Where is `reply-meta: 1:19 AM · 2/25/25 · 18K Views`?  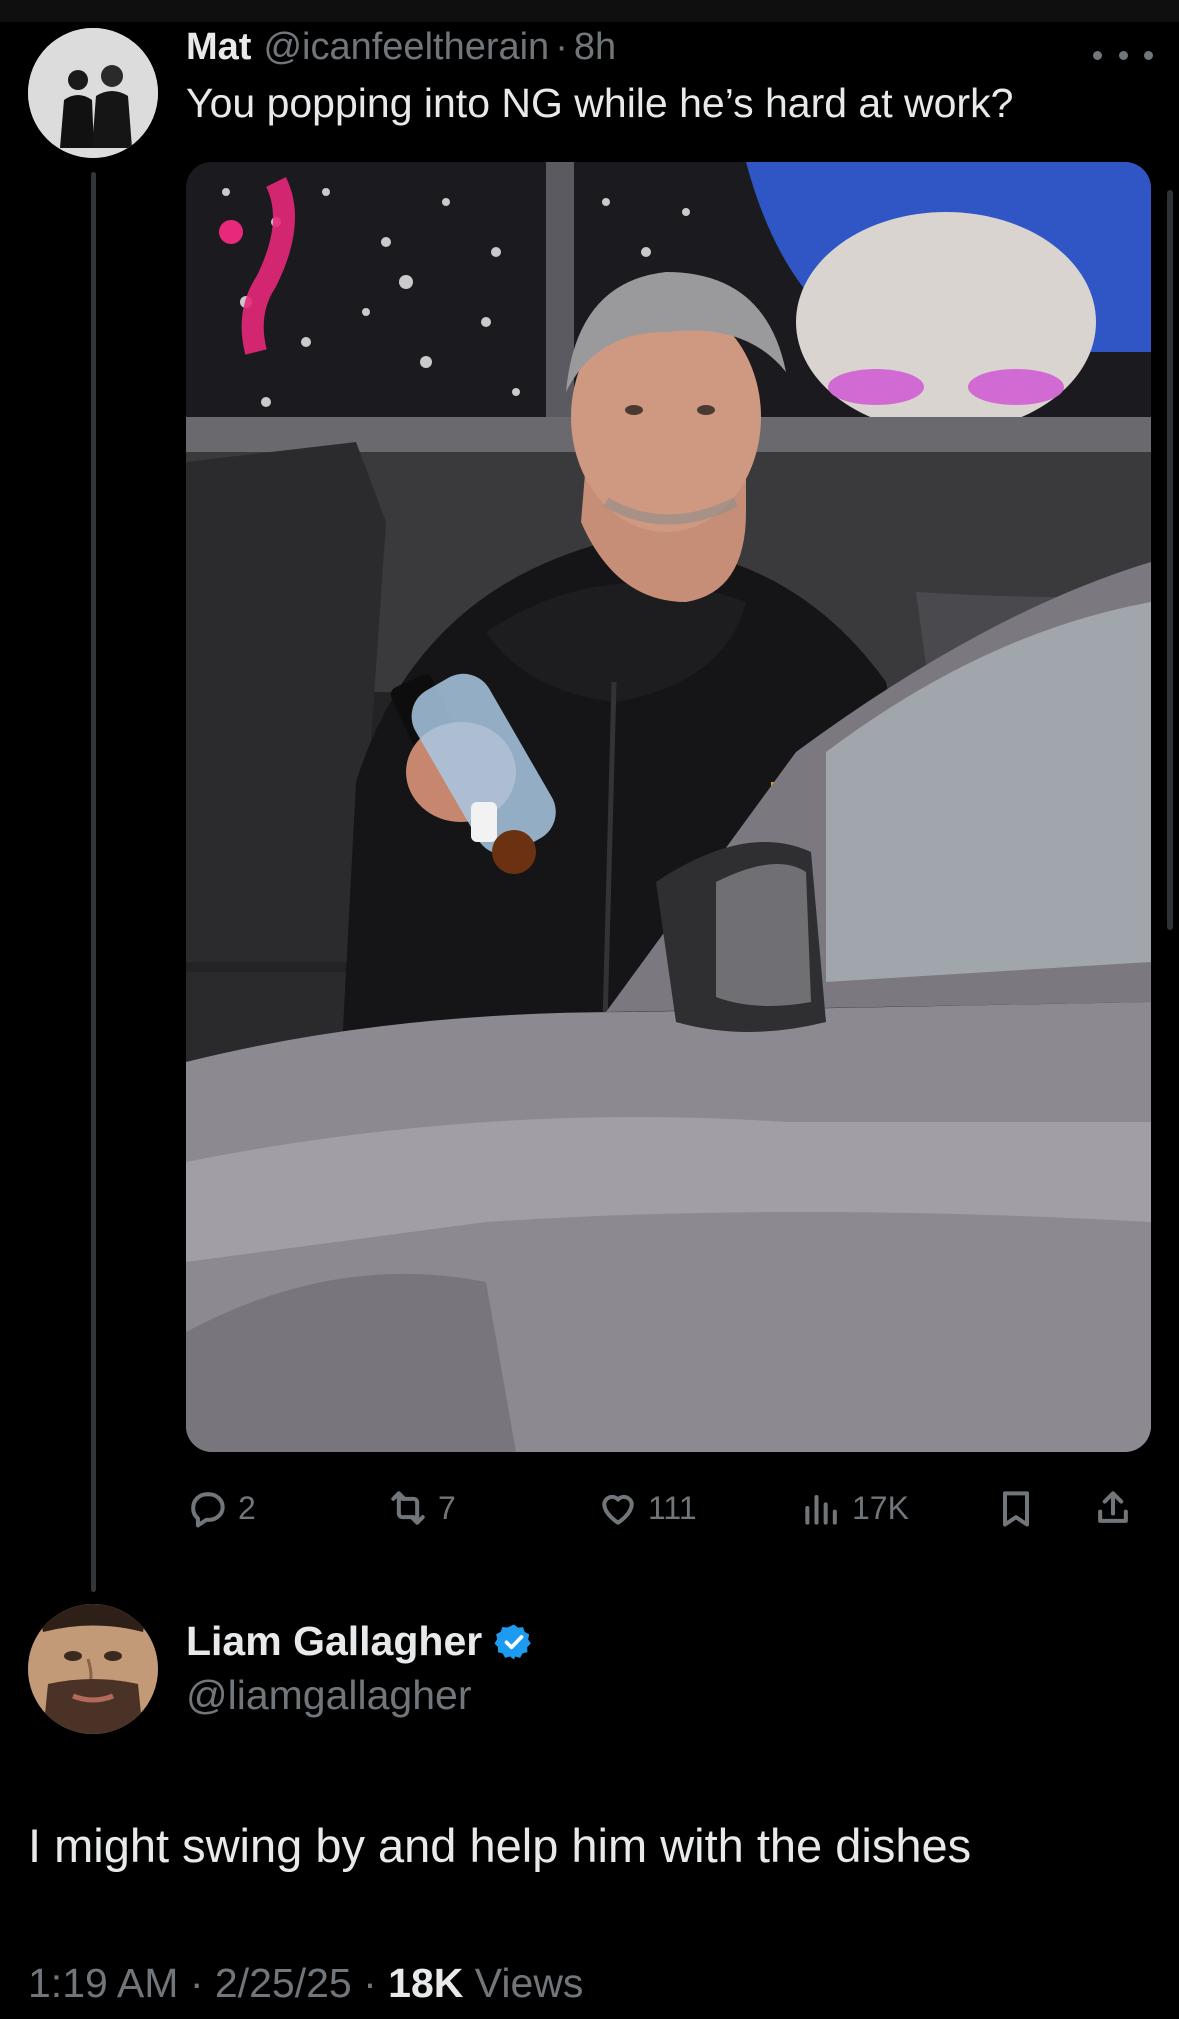
reply-meta: 1:19 AM · 2/25/25 · 18K Views is located at coordinates (305, 1983).